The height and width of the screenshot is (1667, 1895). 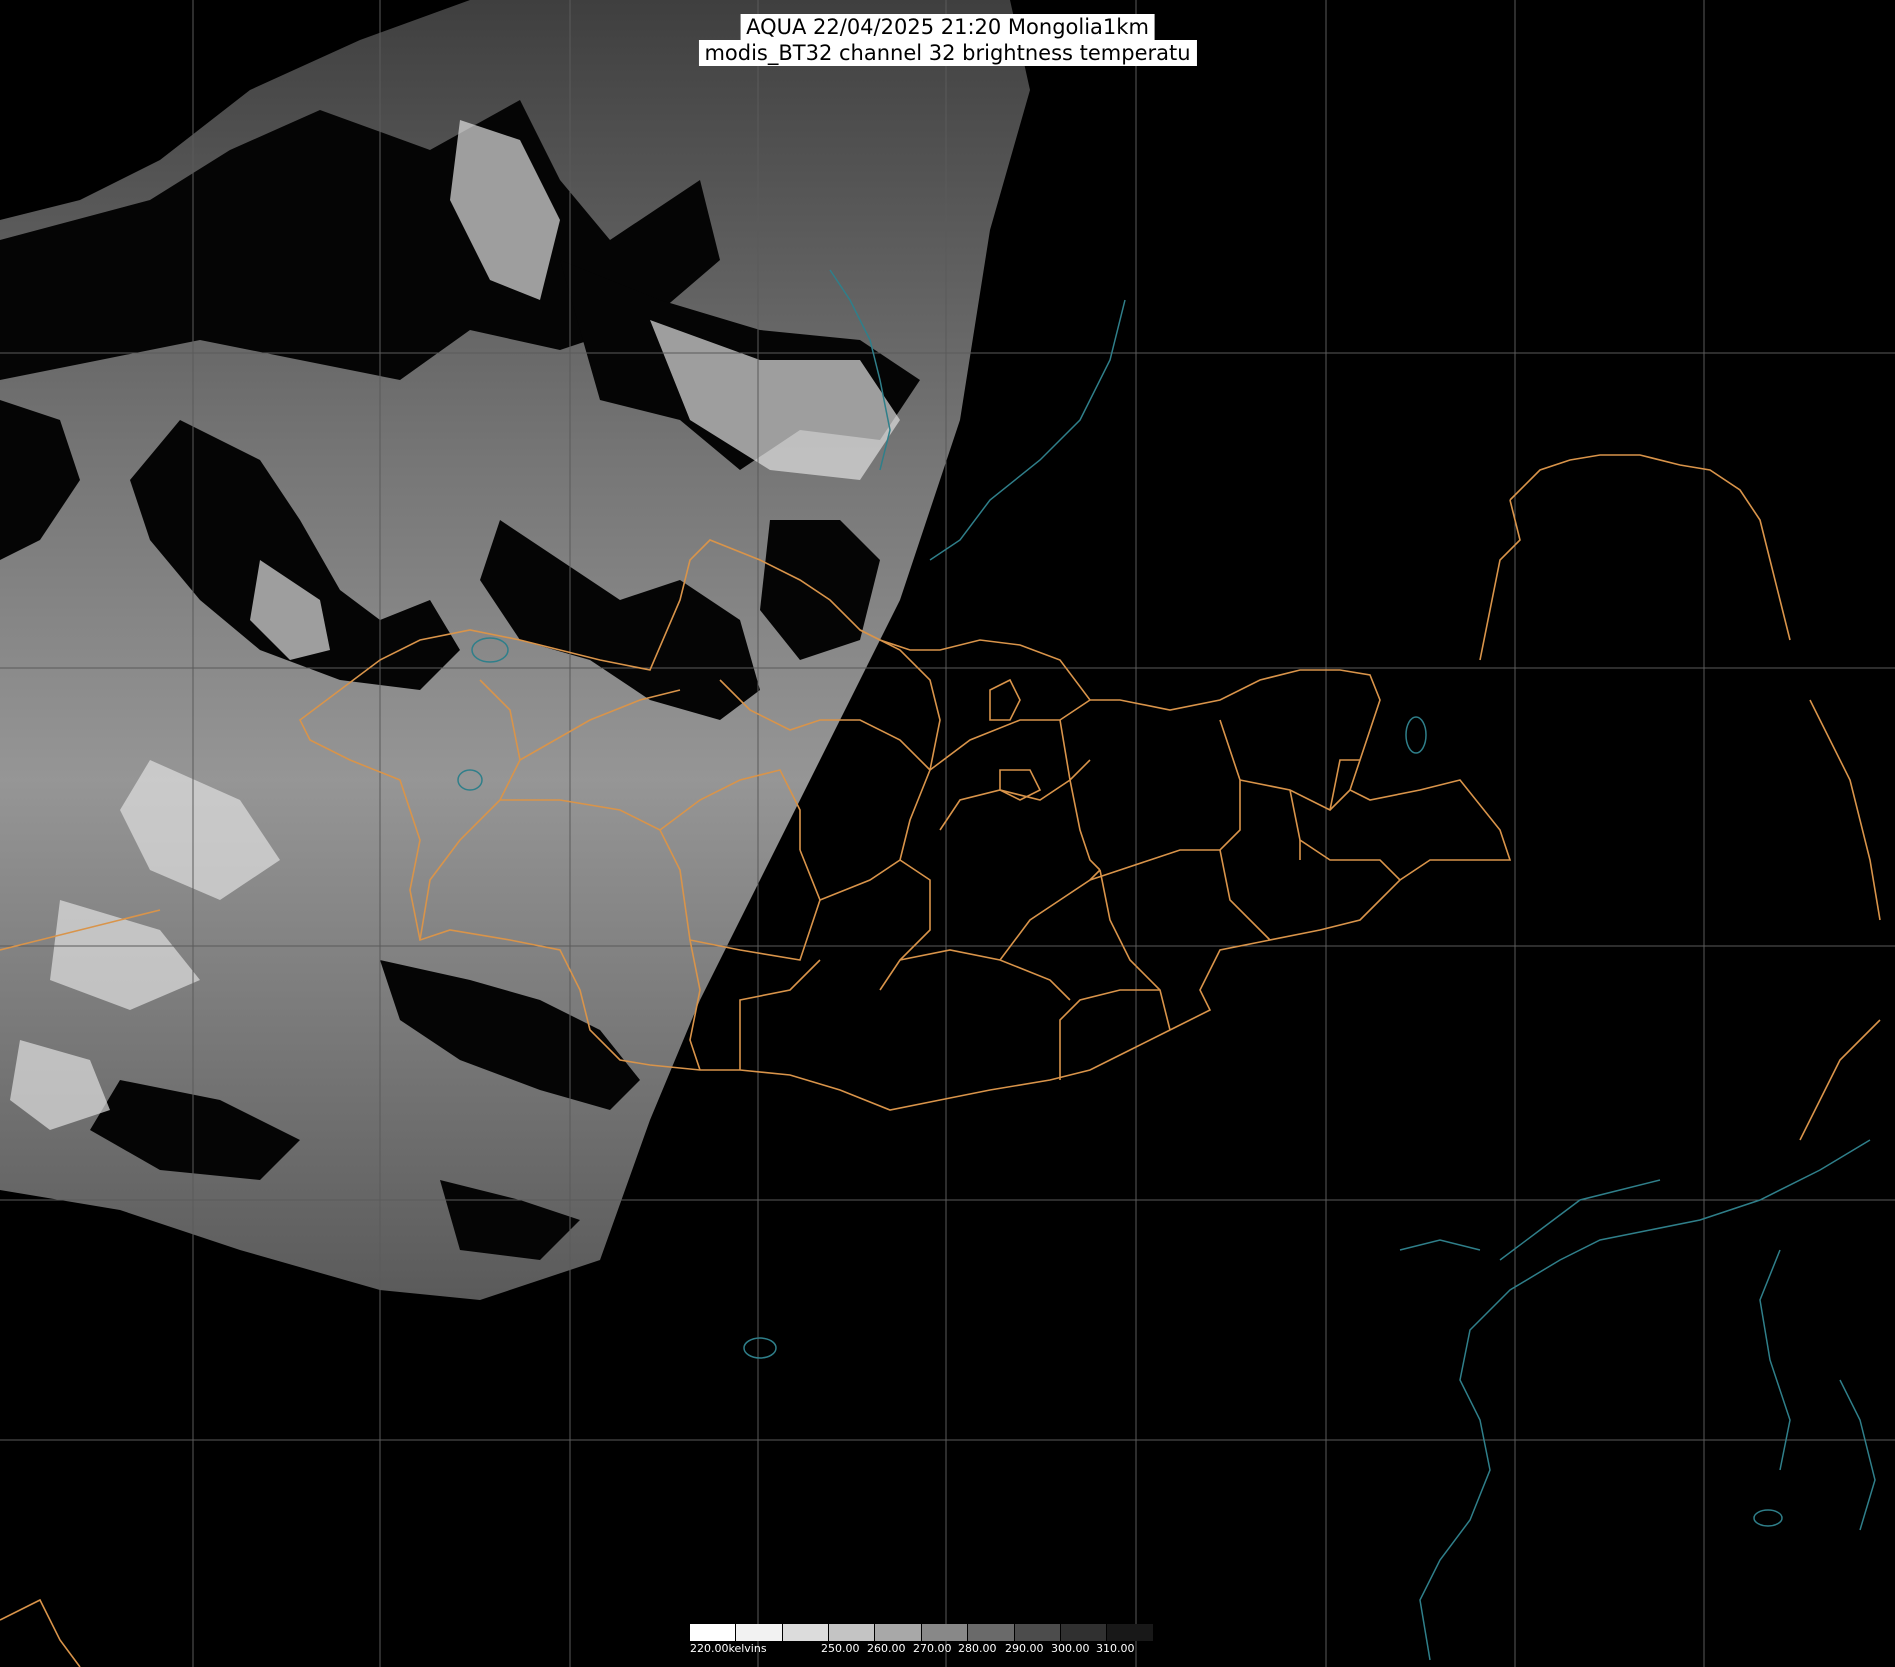 What do you see at coordinates (1070, 1648) in the screenshot?
I see `legend-tick: 300.00` at bounding box center [1070, 1648].